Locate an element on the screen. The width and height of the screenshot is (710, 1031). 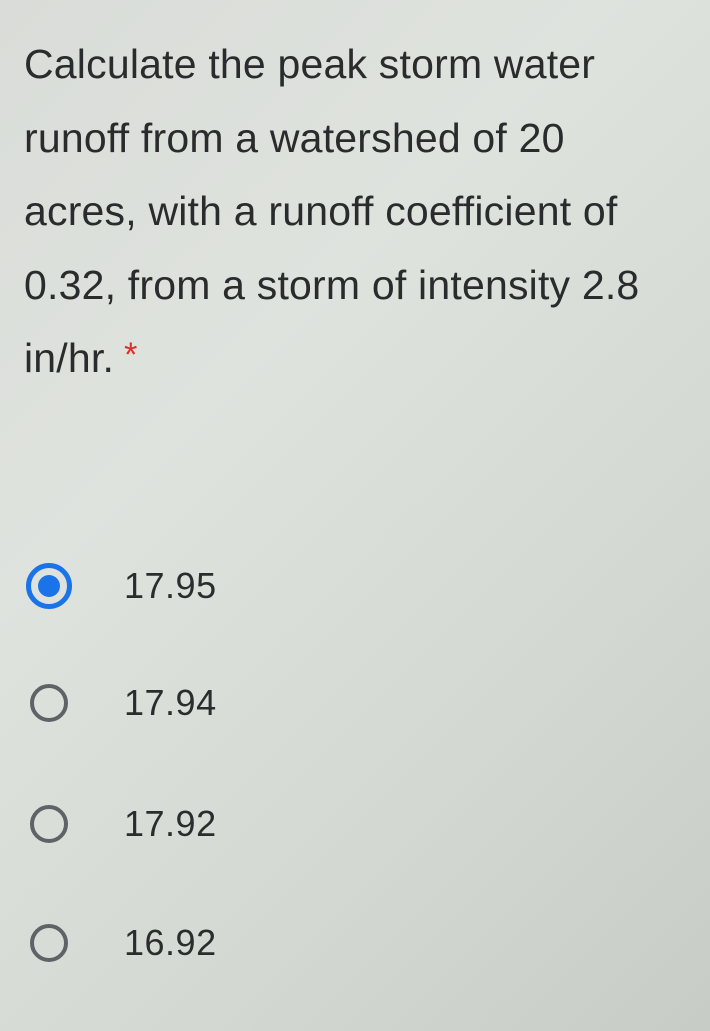
option-1: 17.95 is located at coordinates (226, 586).